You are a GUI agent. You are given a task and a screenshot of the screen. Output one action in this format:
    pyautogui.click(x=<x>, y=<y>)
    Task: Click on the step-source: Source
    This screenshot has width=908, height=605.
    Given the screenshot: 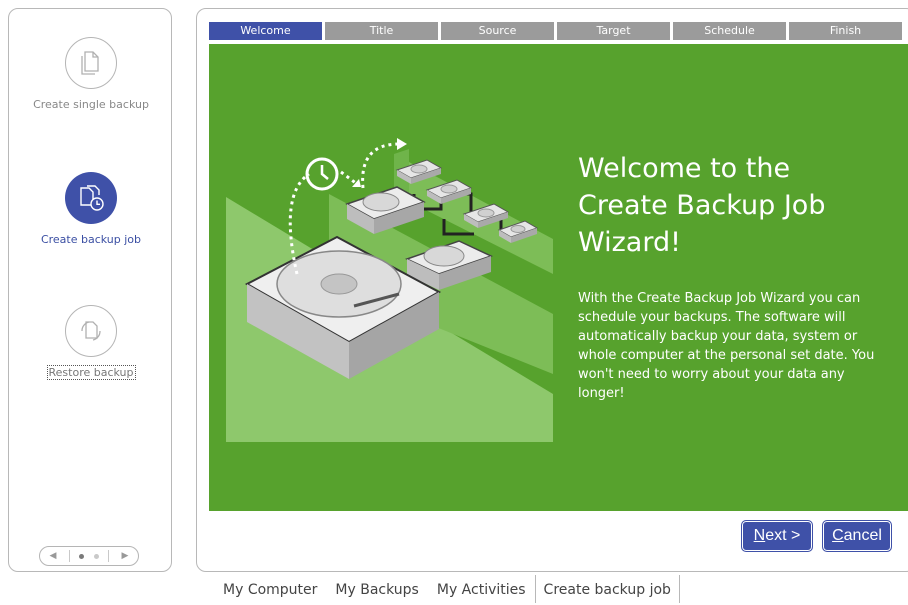 What is the action you would take?
    pyautogui.click(x=497, y=31)
    